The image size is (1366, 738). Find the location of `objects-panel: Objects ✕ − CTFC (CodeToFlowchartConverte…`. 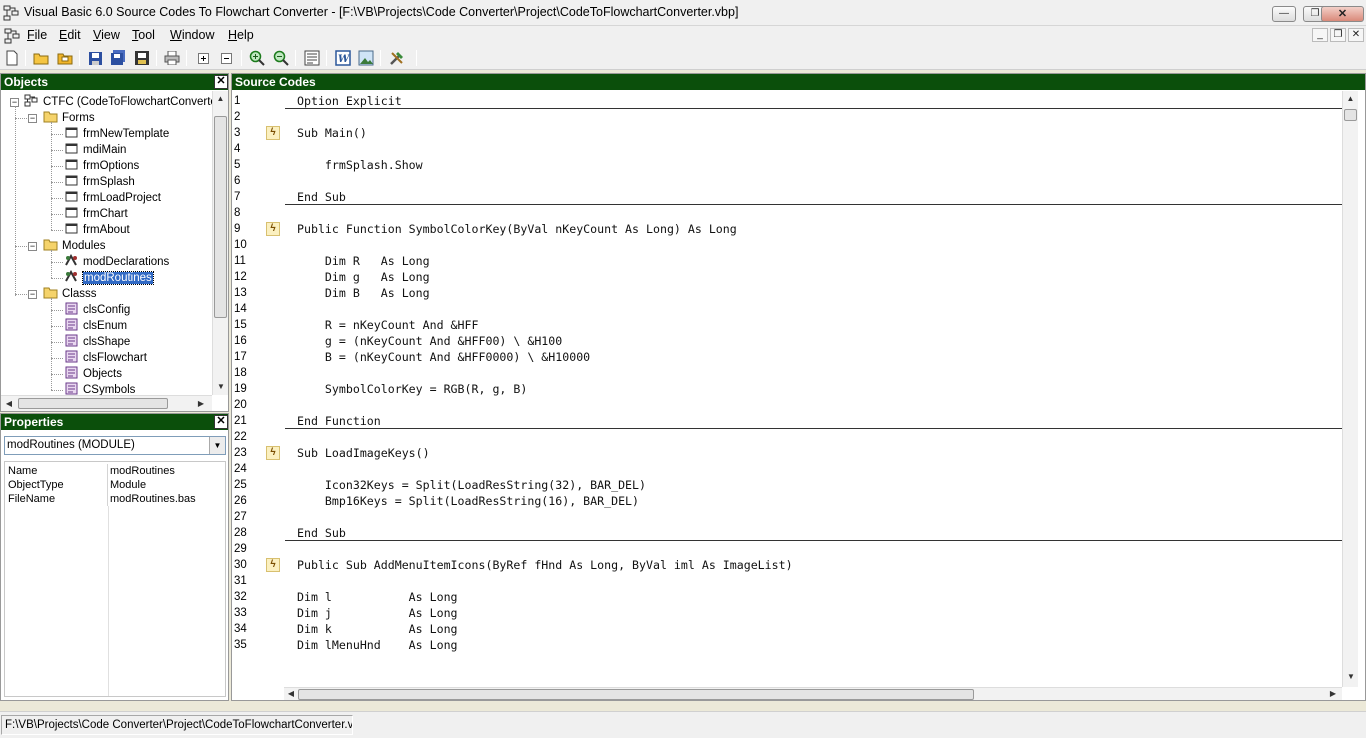

objects-panel: Objects ✕ − CTFC (CodeToFlowchartConverte… is located at coordinates (114, 242).